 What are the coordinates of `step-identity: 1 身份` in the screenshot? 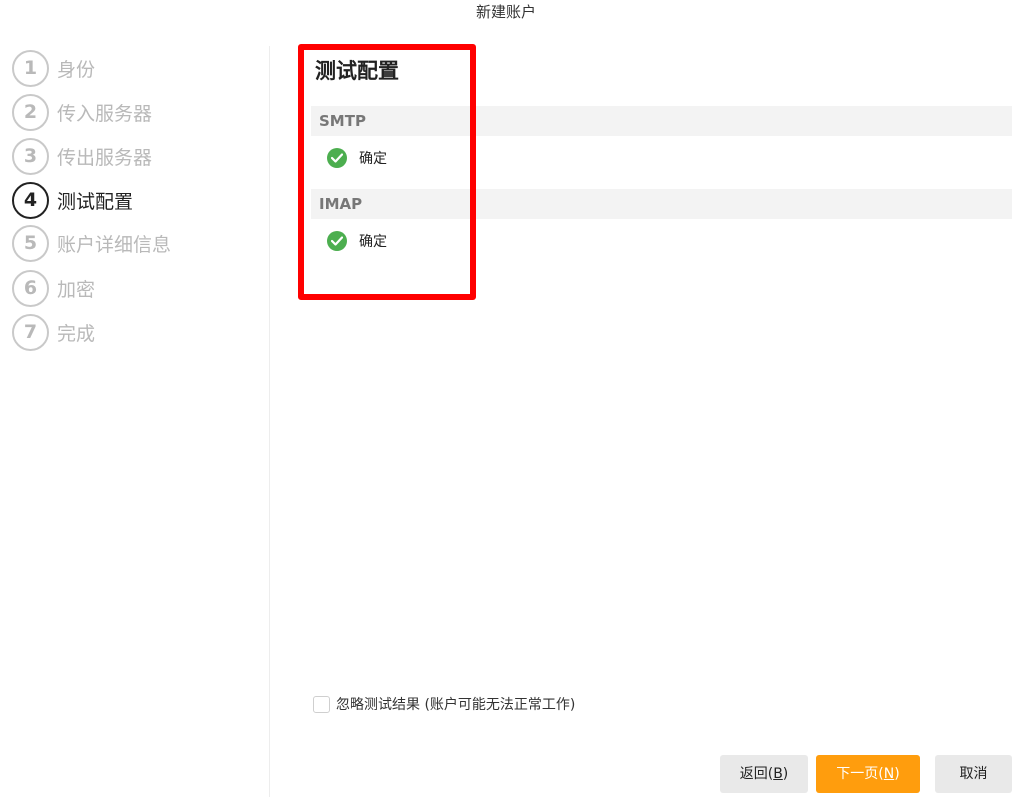 It's located at (54, 68).